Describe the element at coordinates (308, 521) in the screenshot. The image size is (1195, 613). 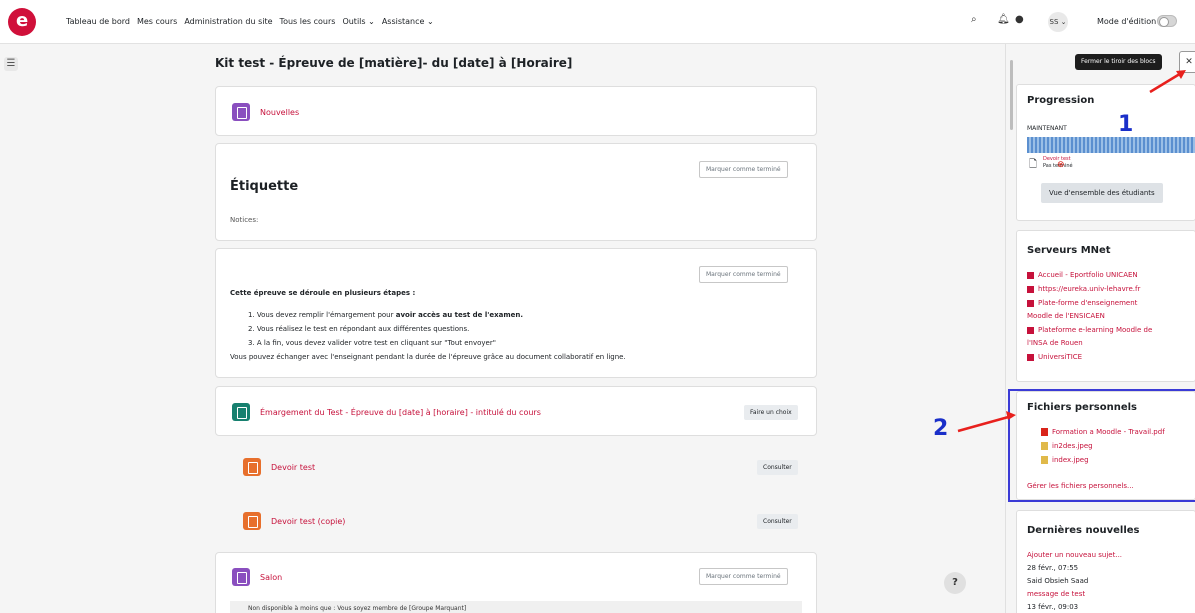
I see `assign-2-link: Devoir test (copie)` at that location.